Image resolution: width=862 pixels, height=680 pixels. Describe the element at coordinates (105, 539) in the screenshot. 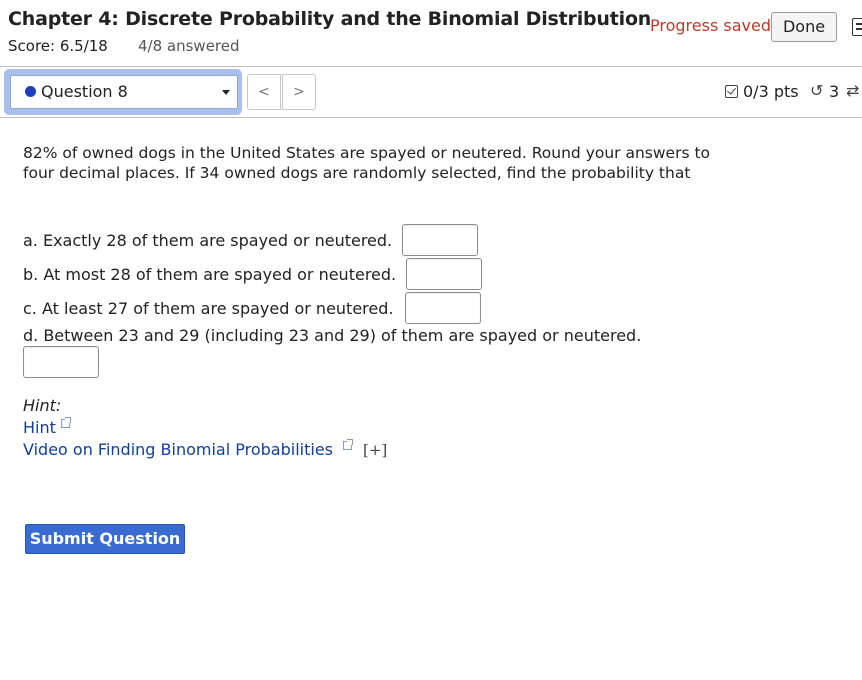

I see `submit-question-button: Submit Question` at that location.